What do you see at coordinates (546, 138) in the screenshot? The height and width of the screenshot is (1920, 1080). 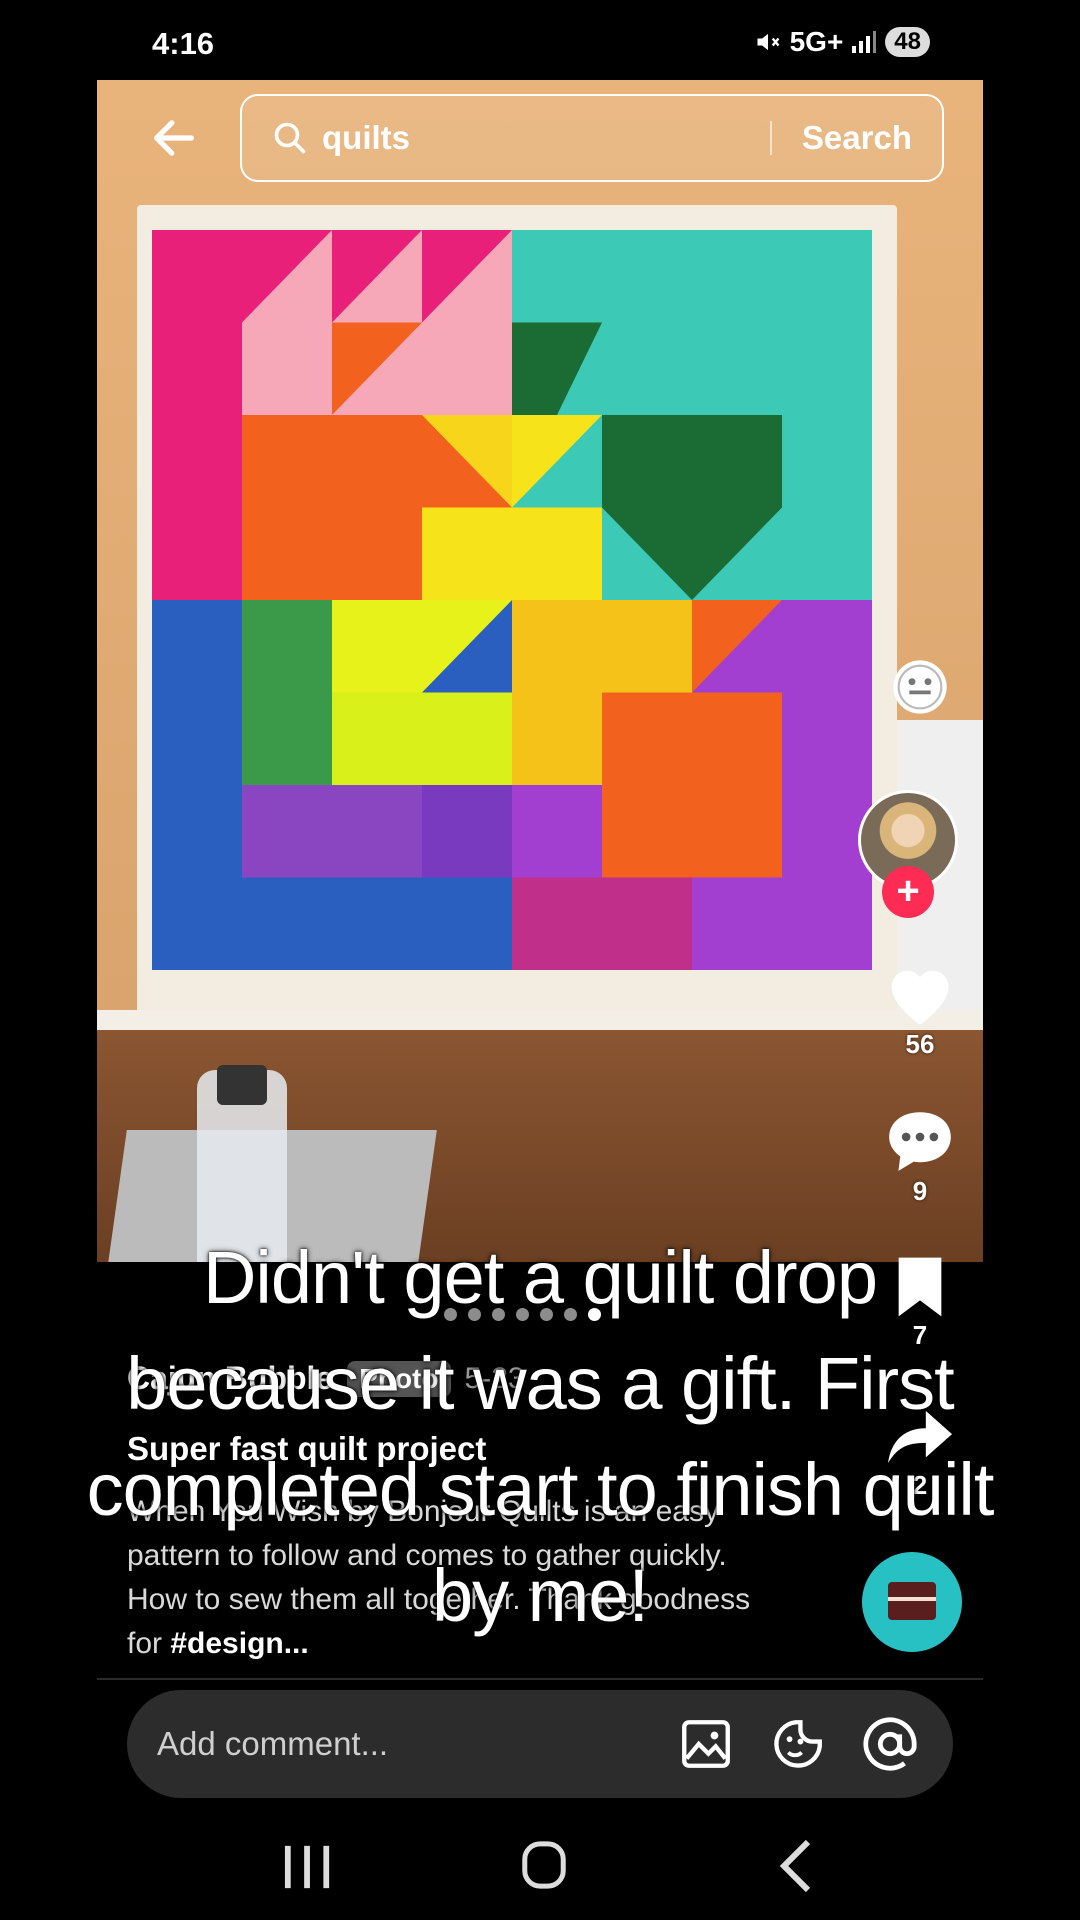 I see `search-input: quilts` at bounding box center [546, 138].